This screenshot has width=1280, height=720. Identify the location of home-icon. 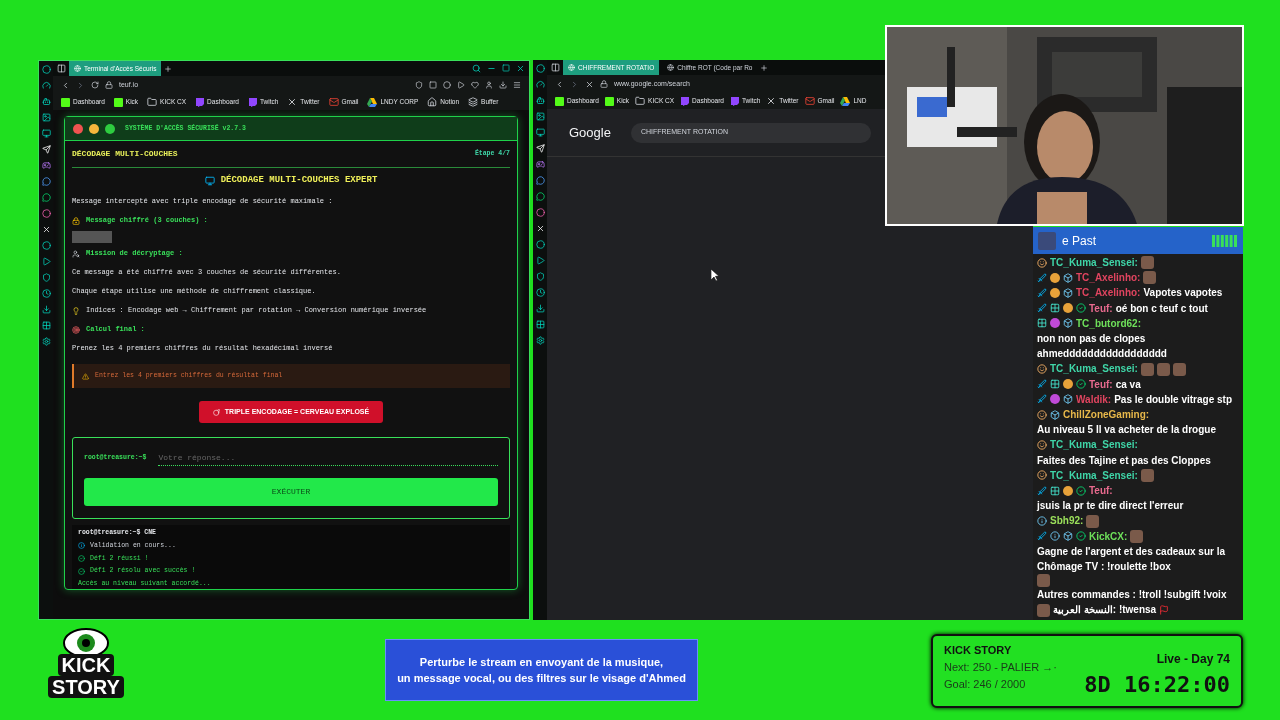
(432, 102).